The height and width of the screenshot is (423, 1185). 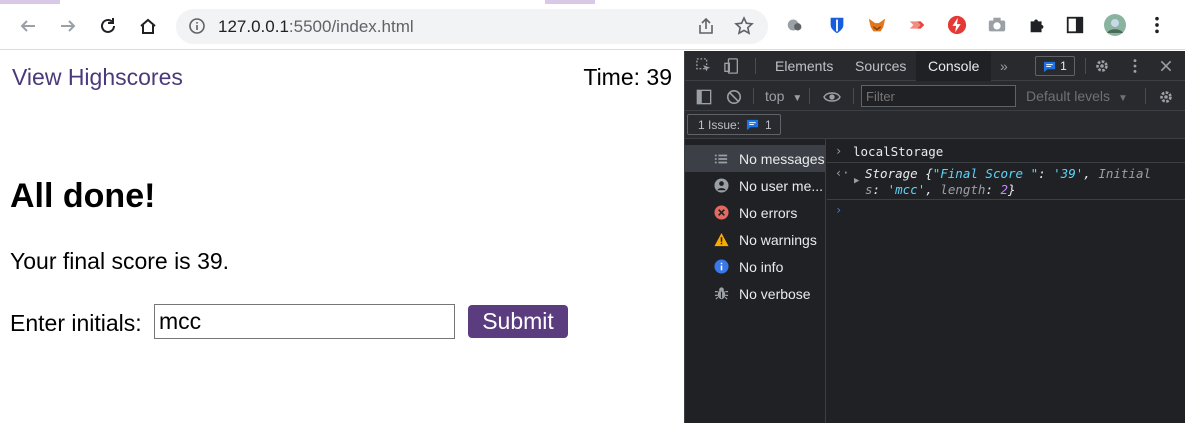 I want to click on tab-edge-left, so click(x=30, y=2).